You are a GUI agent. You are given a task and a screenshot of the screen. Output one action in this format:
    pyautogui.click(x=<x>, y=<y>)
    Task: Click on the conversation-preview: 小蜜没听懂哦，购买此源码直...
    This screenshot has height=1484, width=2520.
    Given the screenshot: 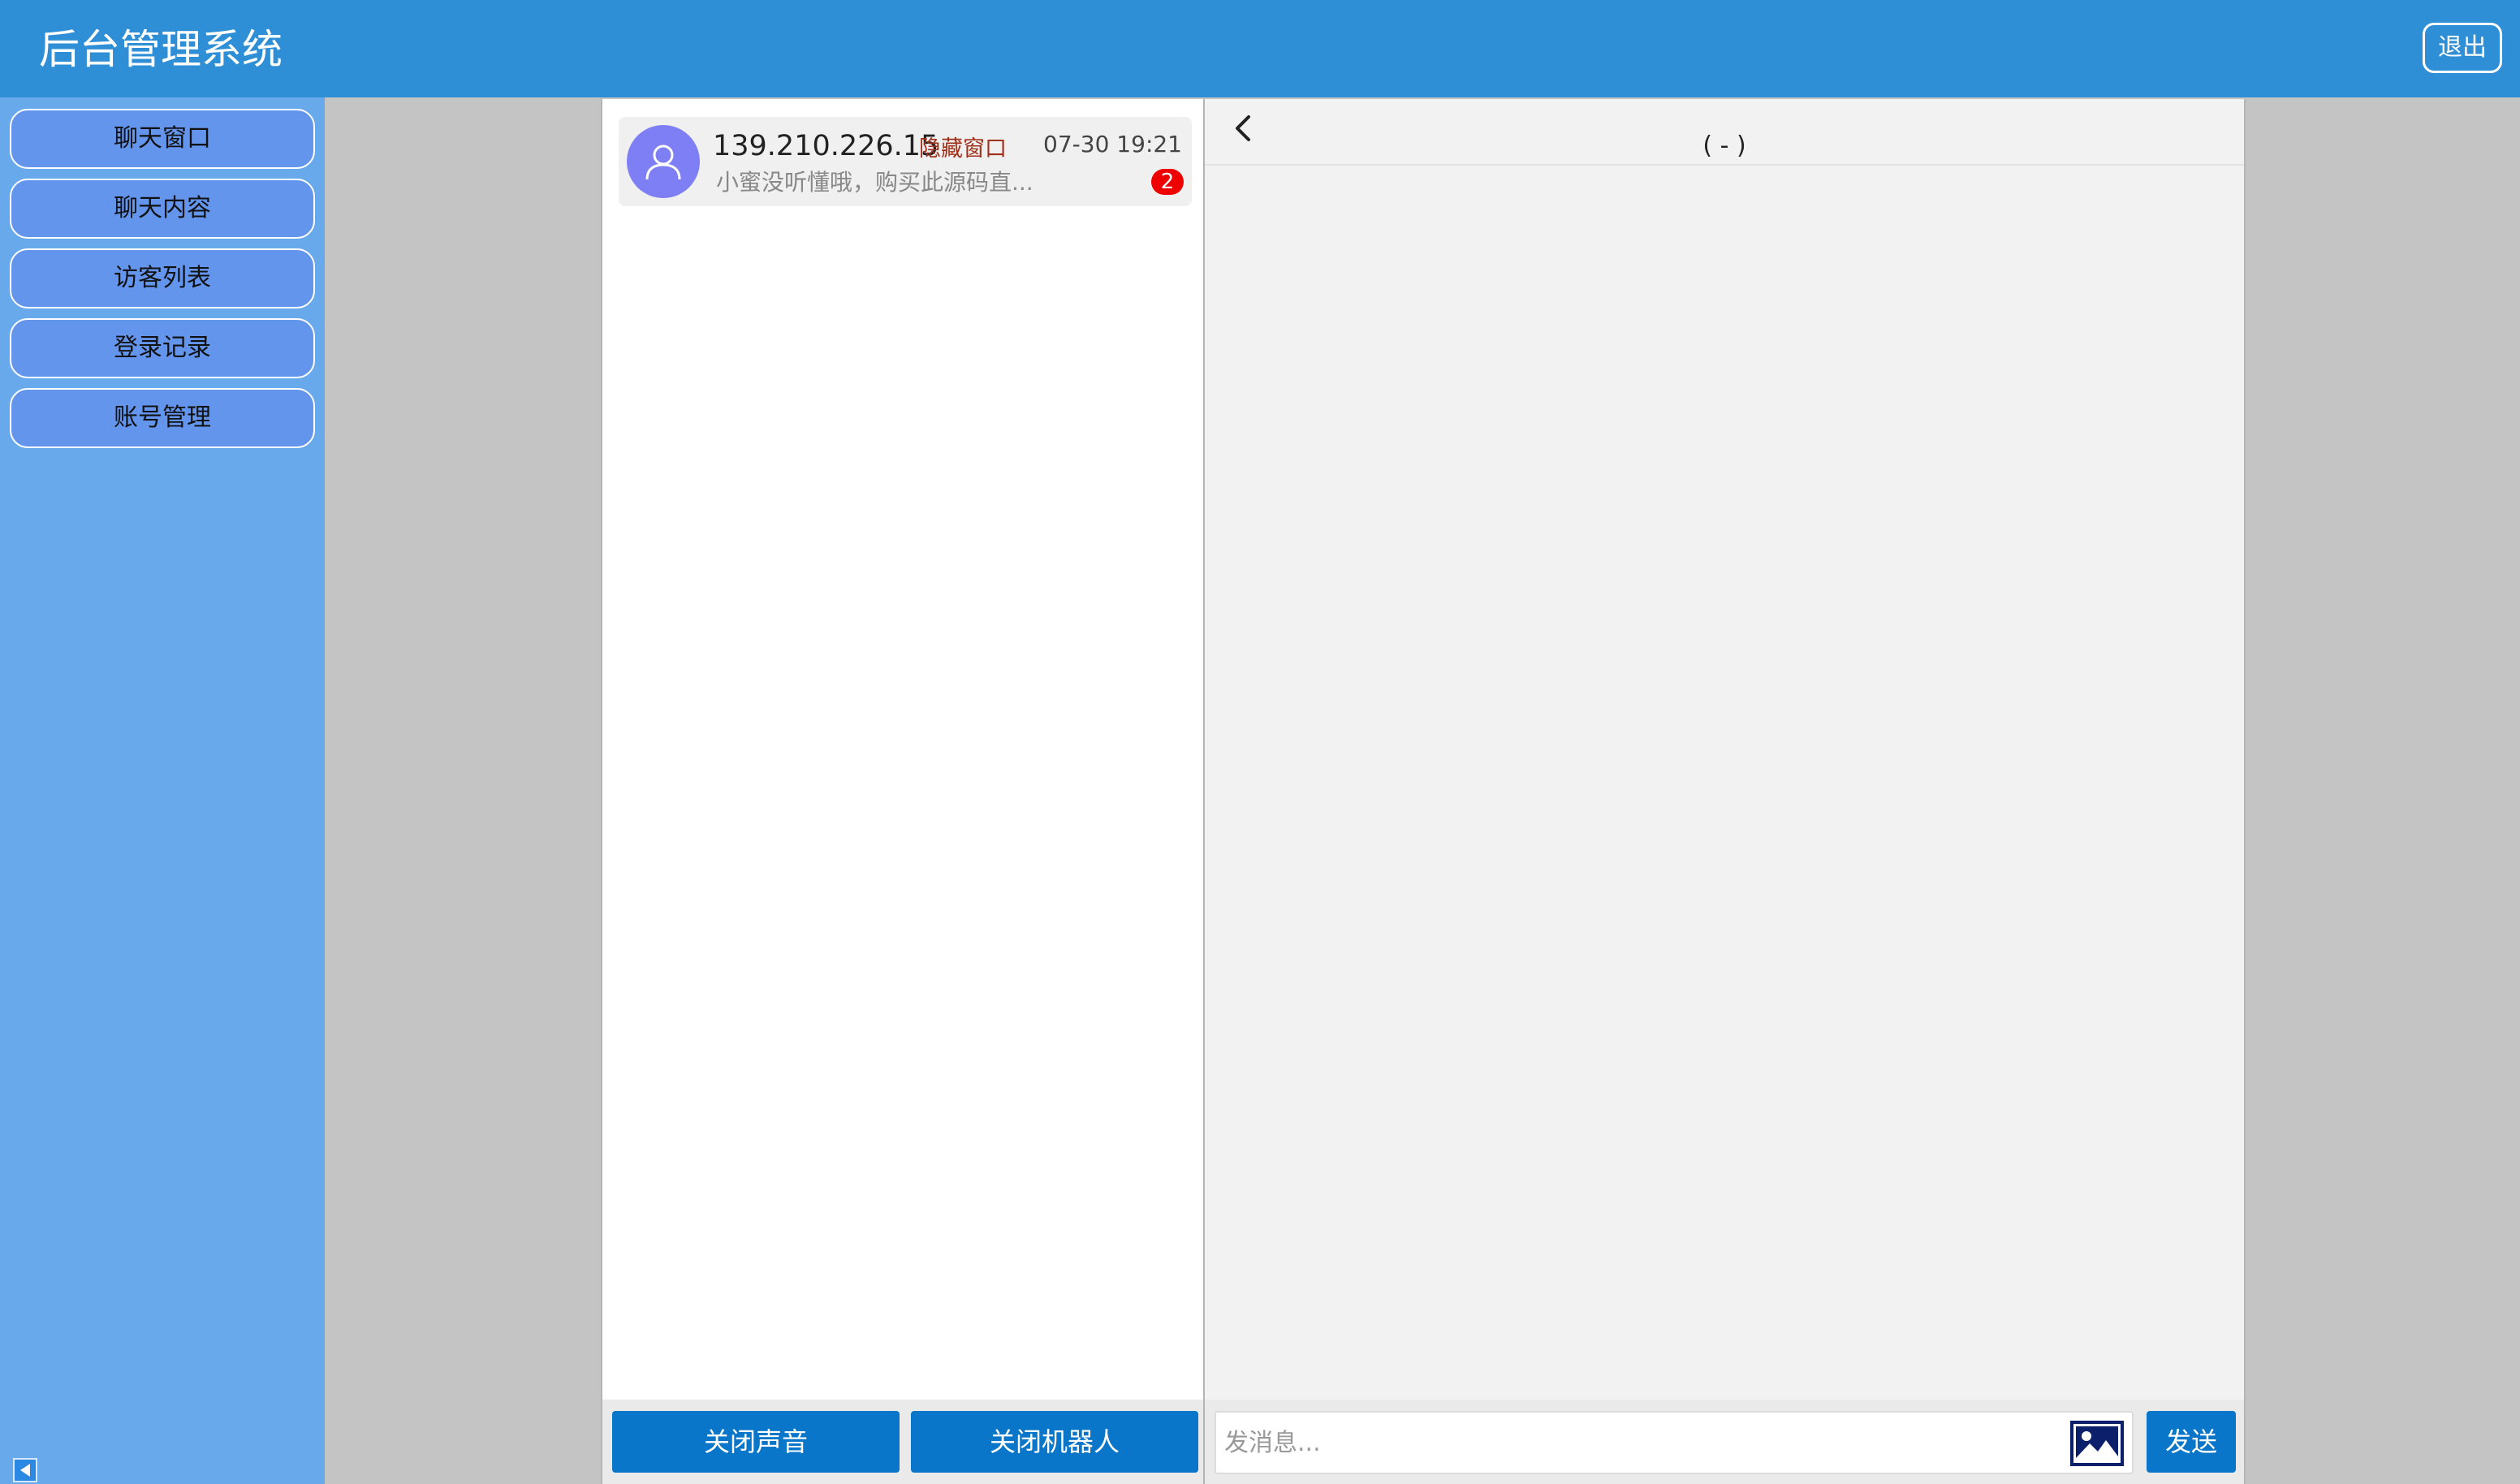 What is the action you would take?
    pyautogui.click(x=875, y=182)
    